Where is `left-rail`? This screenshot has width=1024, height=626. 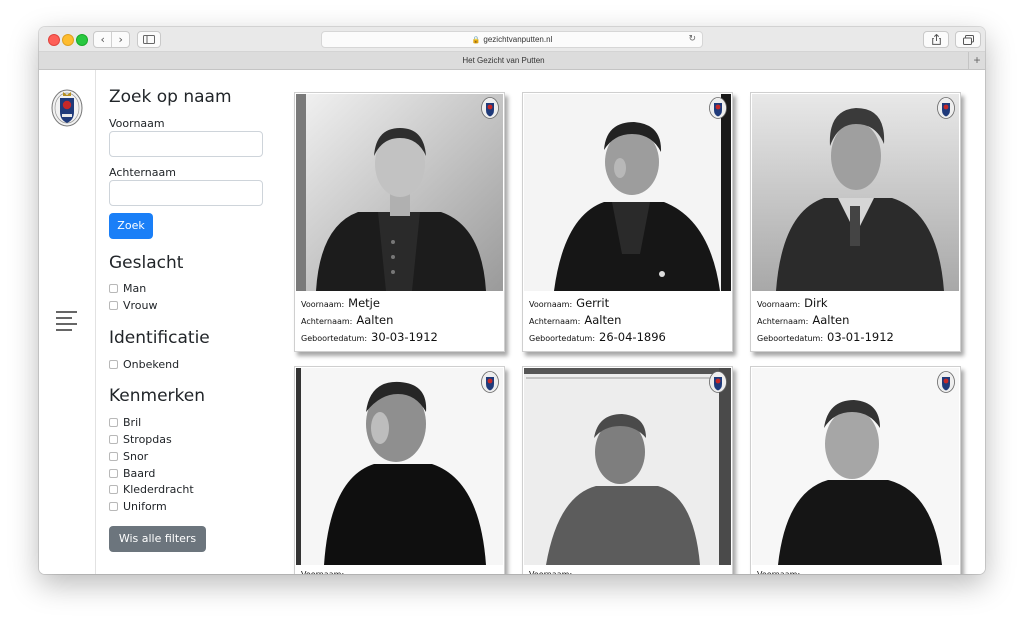
left-rail is located at coordinates (67, 322).